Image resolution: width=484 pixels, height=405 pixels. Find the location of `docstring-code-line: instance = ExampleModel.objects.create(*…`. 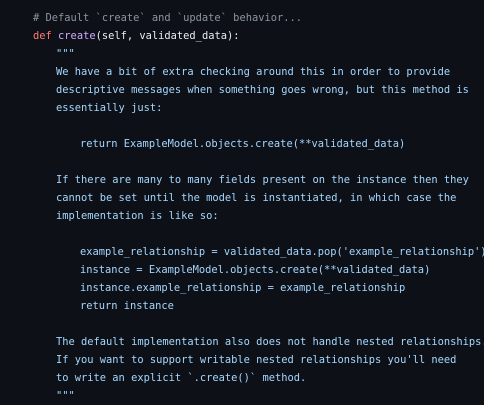

docstring-code-line: instance = ExampleModel.objects.create(*… is located at coordinates (255, 270).